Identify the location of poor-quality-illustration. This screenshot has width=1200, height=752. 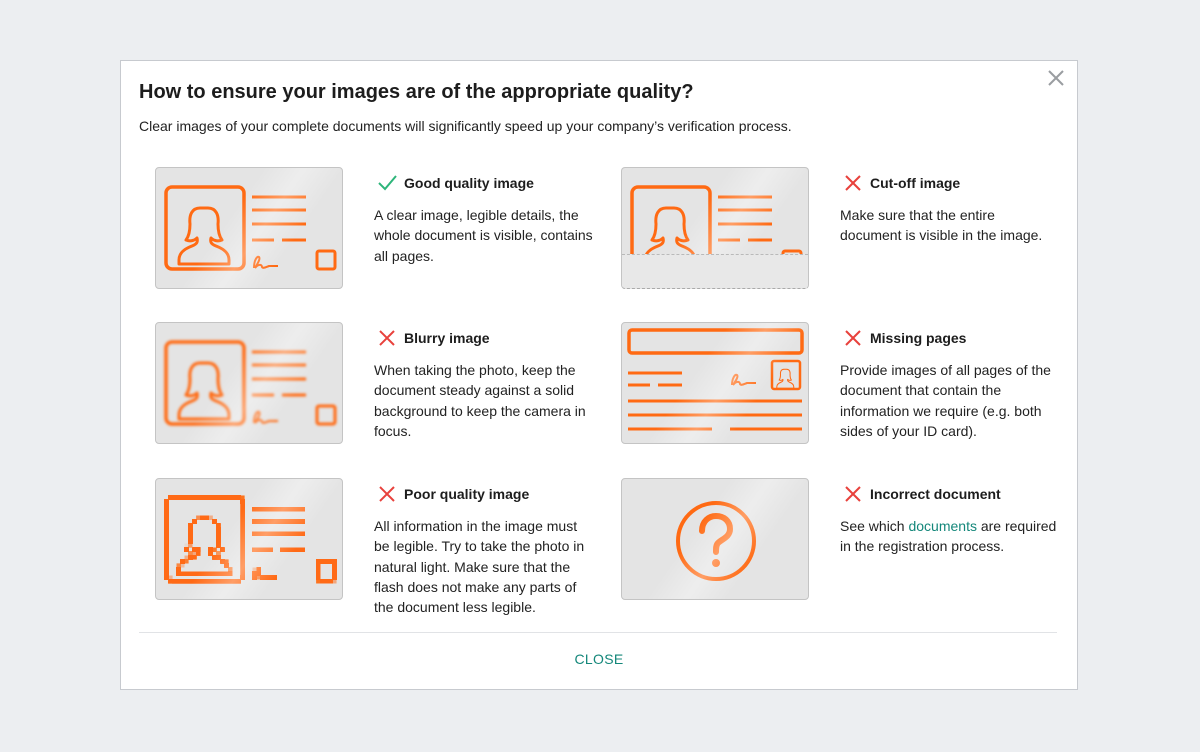
(249, 539).